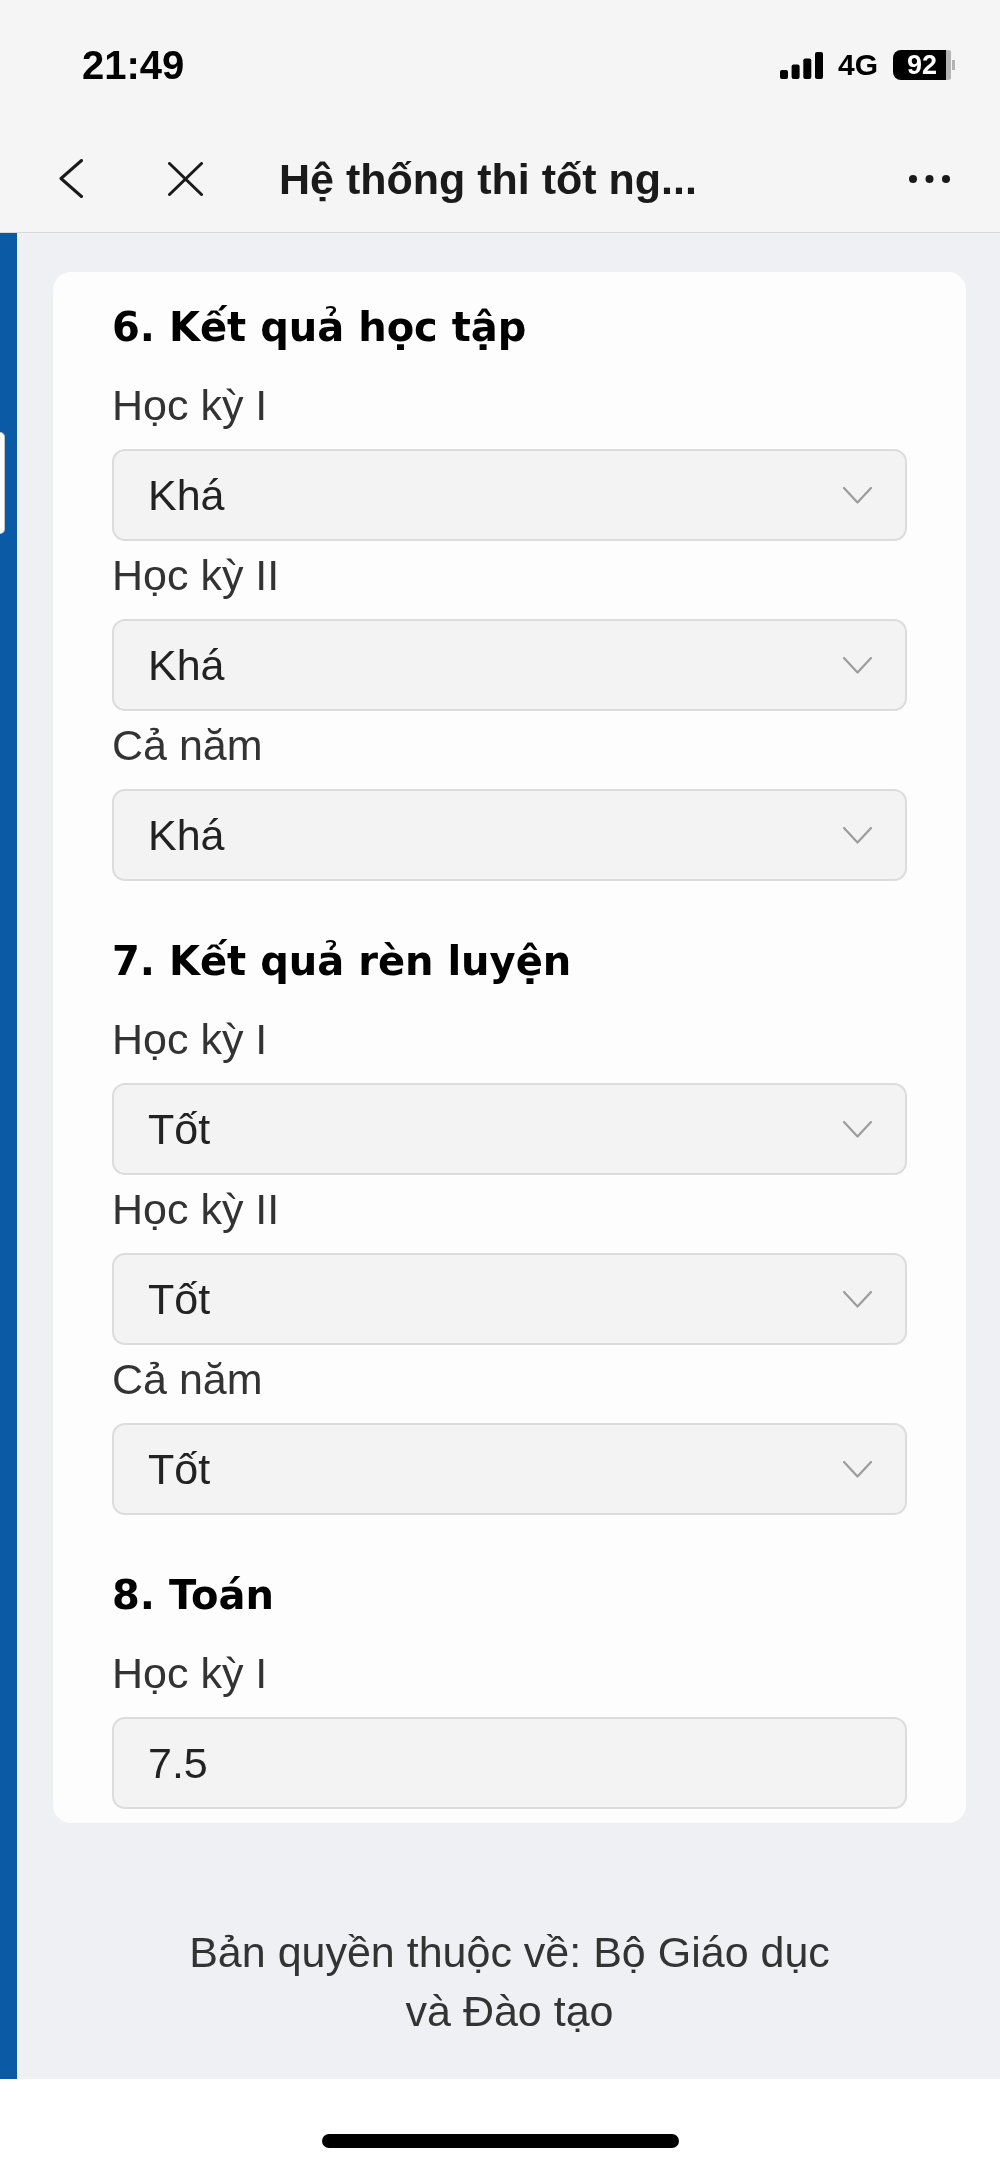 This screenshot has width=1000, height=2164. I want to click on chevron-left-icon, so click(71, 178).